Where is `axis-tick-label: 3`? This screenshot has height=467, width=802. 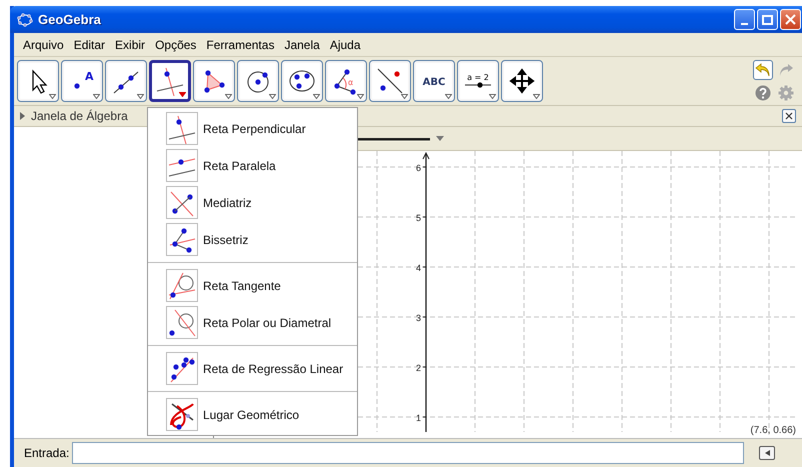 axis-tick-label: 3 is located at coordinates (418, 318).